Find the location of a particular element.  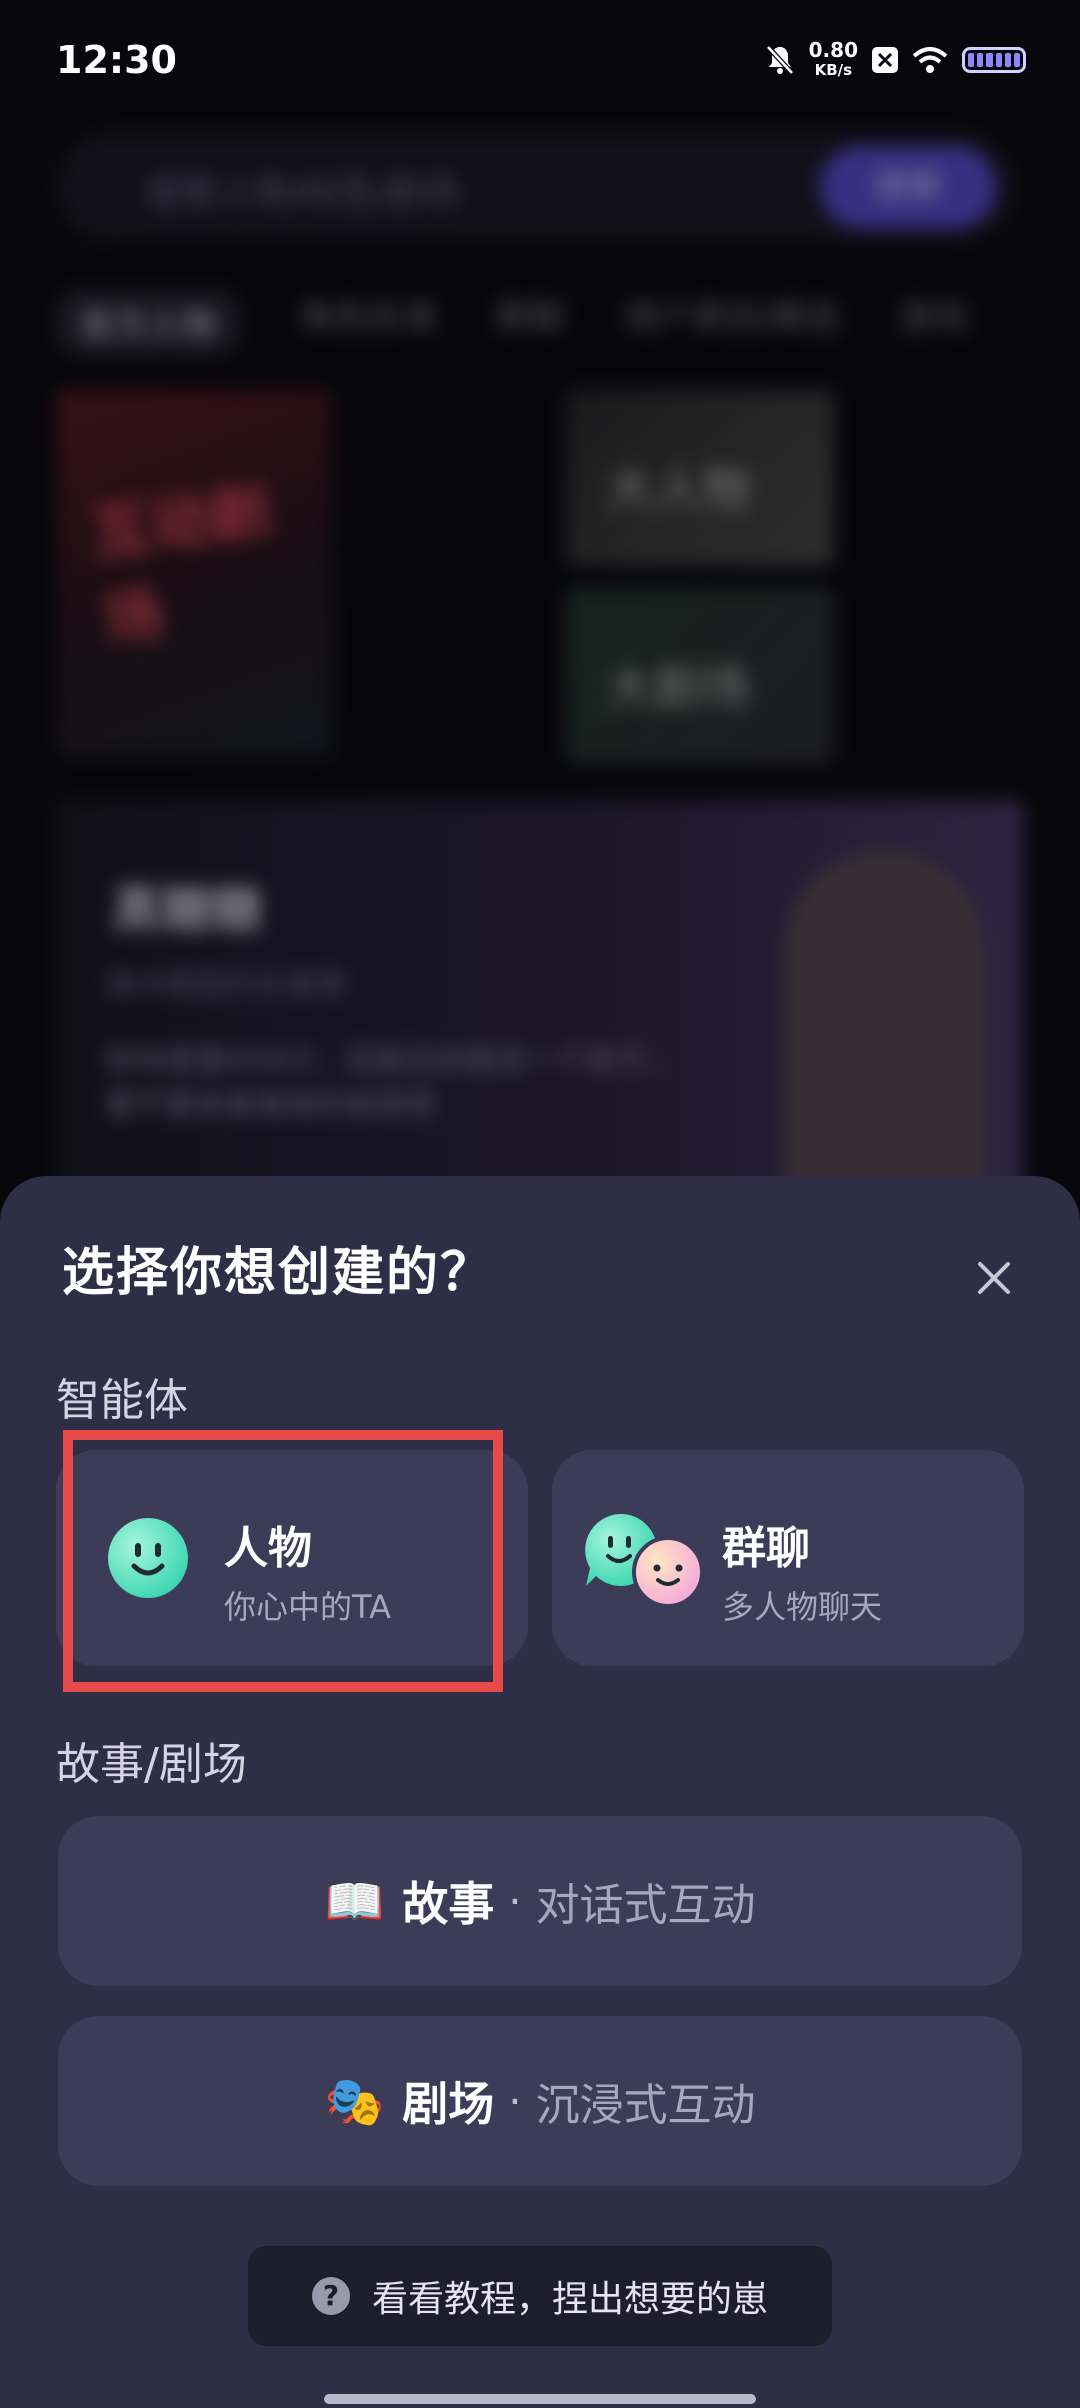

close-icon is located at coordinates (994, 1278).